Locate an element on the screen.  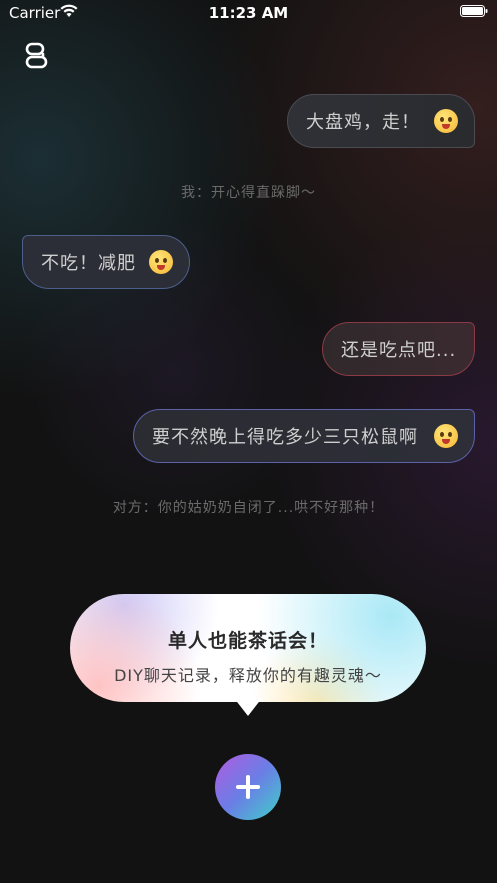
fearful-face-emoji-icon is located at coordinates (161, 262).